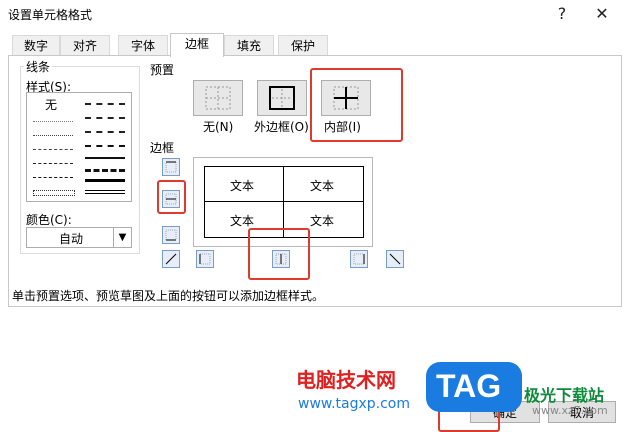 This screenshot has width=628, height=432. I want to click on border-bottom-button, so click(171, 235).